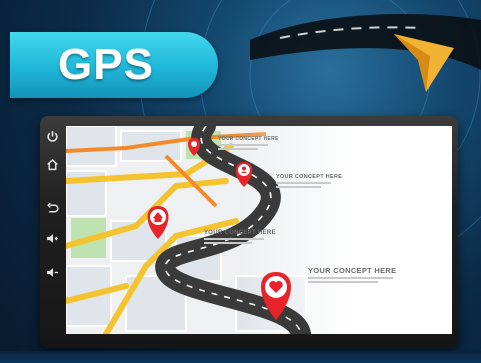  Describe the element at coordinates (316, 181) in the screenshot. I see `concept-label-2: YOUR CONCEPT HERE` at that location.